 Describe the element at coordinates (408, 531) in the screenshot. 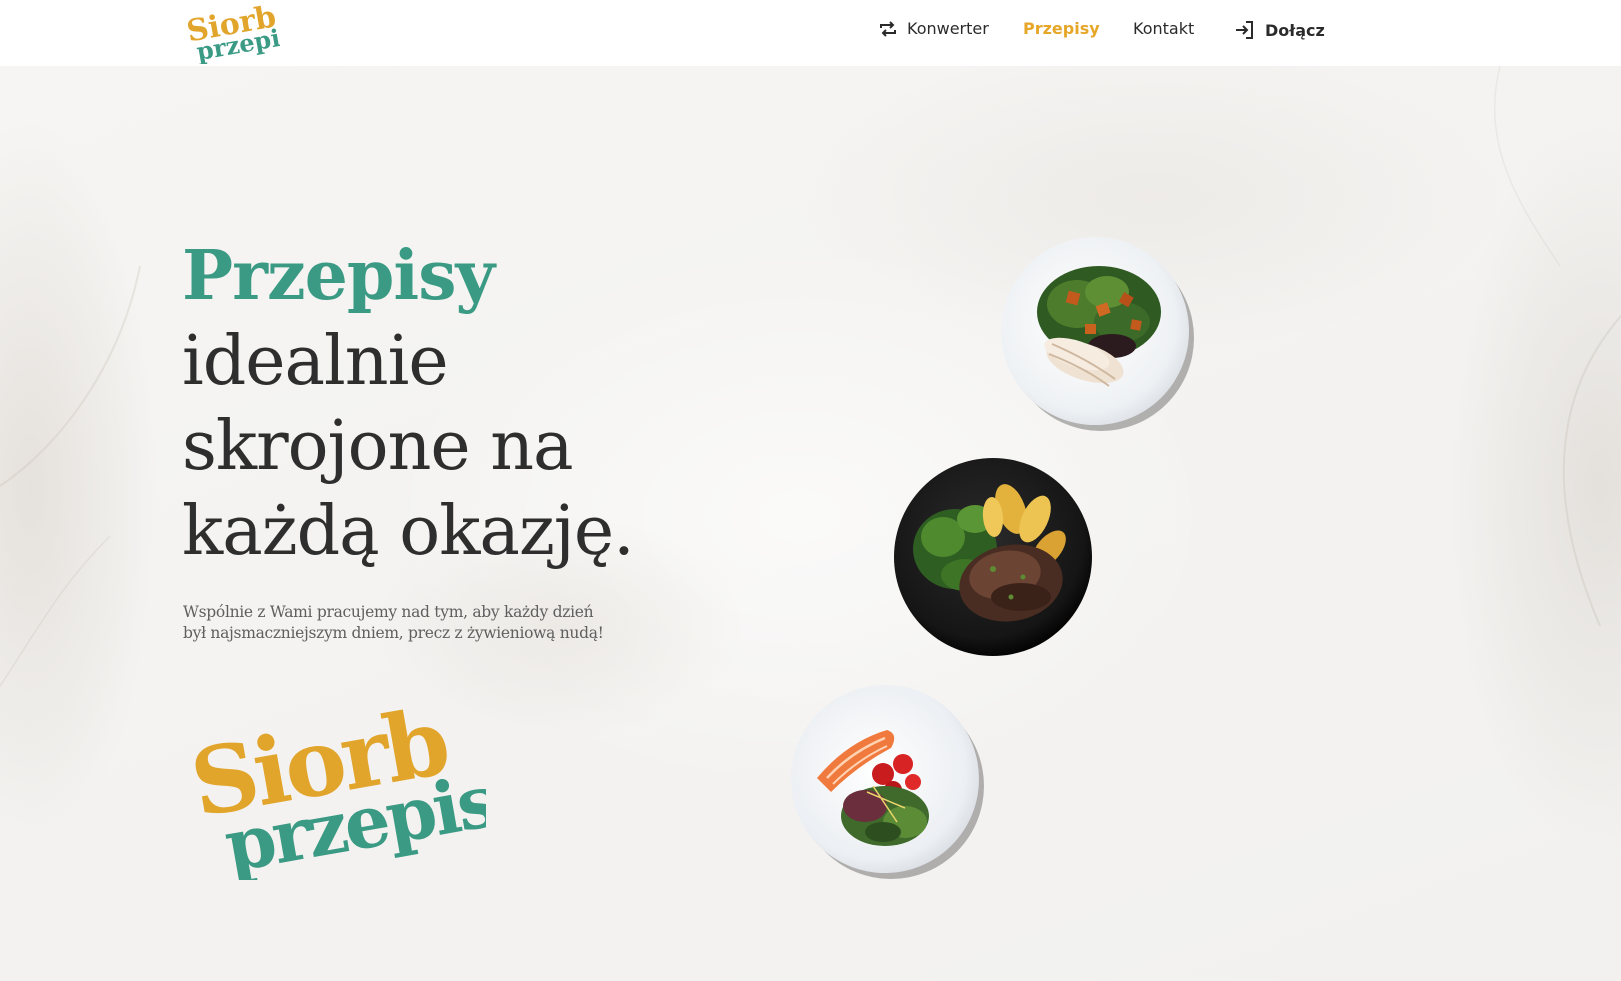

I see `hero-title-line-3: każdą okazję.` at that location.